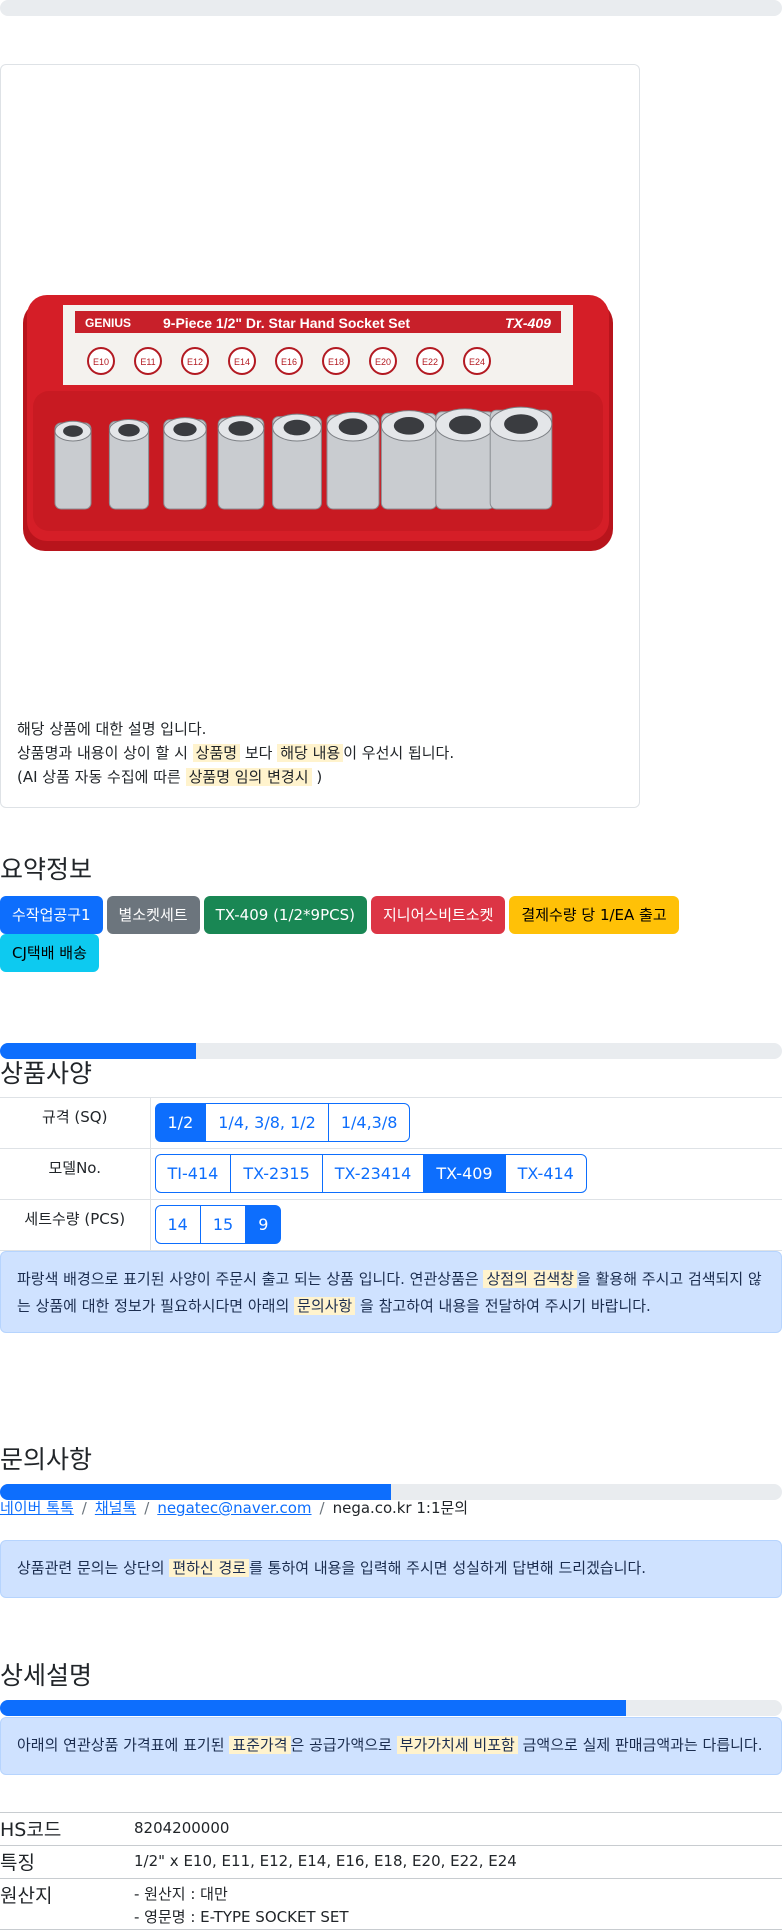  I want to click on model-option: TI-414, so click(193, 1173).